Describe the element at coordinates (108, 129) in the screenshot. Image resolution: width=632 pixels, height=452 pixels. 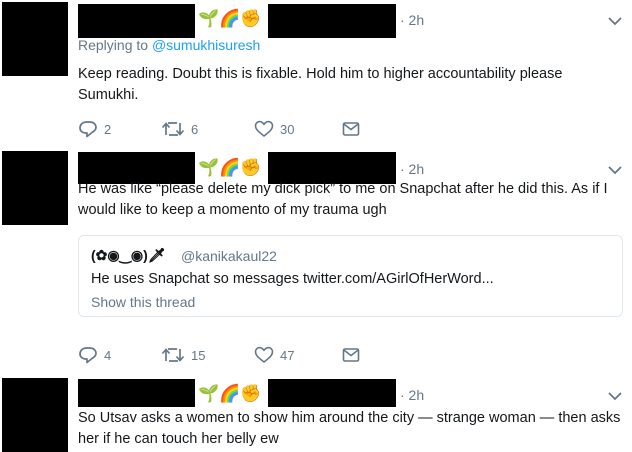
I see `reply-count: 2` at that location.